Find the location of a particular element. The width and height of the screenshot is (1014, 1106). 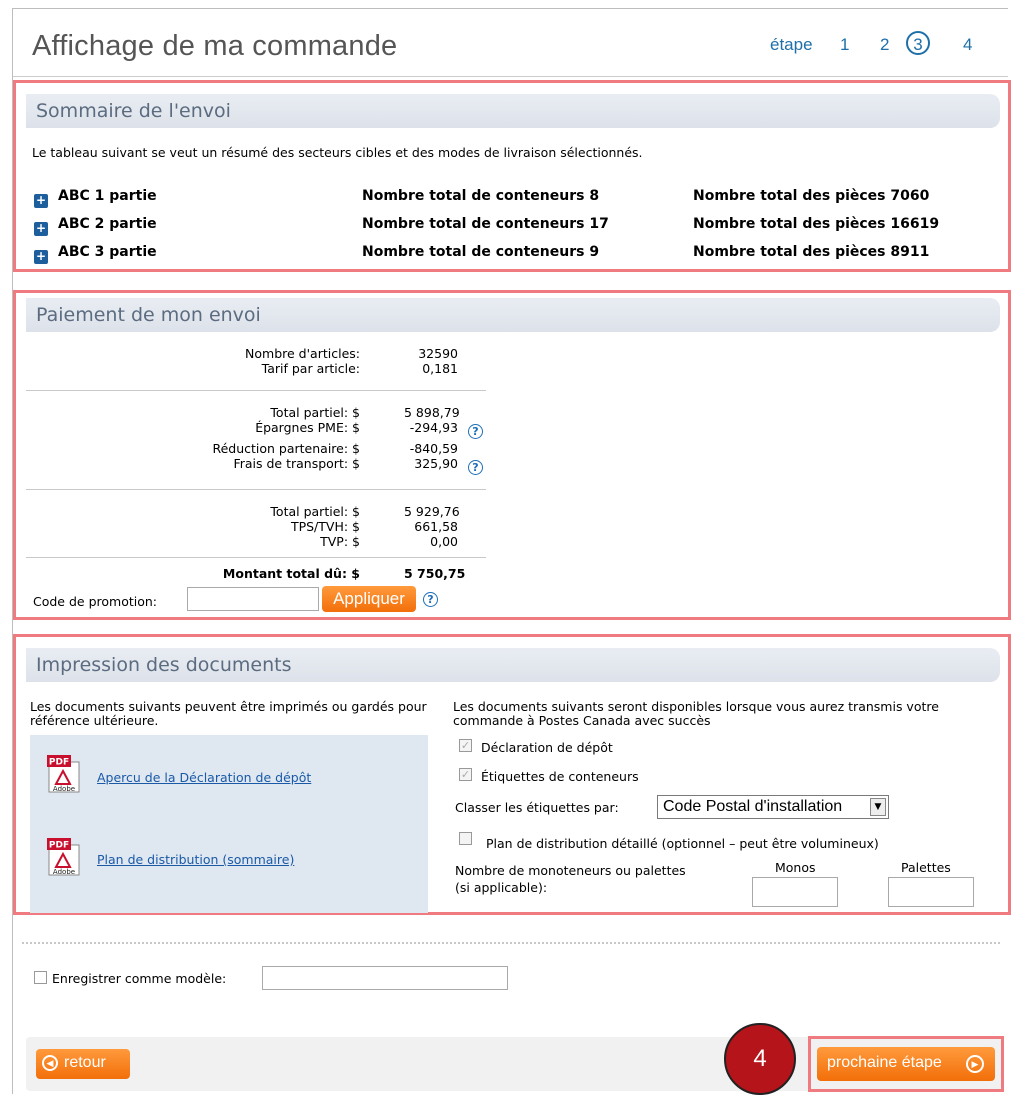

sort-labels-select: Code Postal d'installation ▼ is located at coordinates (773, 807).